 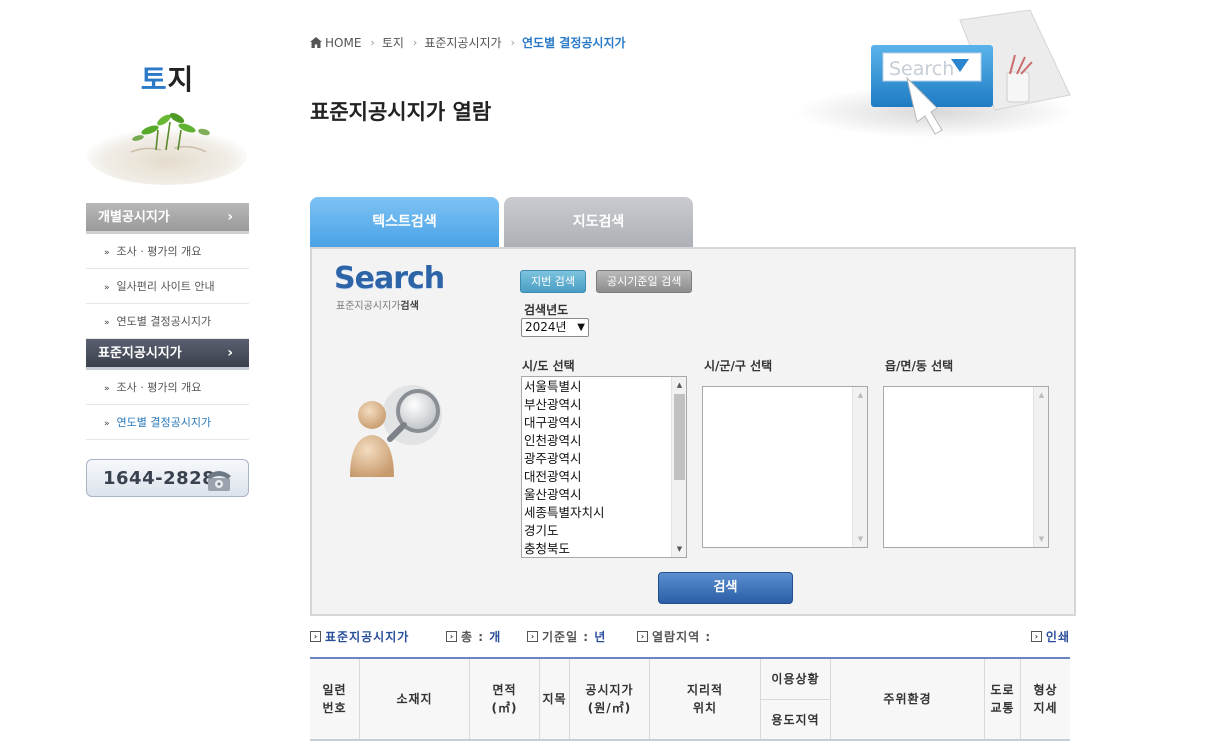 I want to click on sido-scrollbar: ▲ ▼, so click(x=678, y=467).